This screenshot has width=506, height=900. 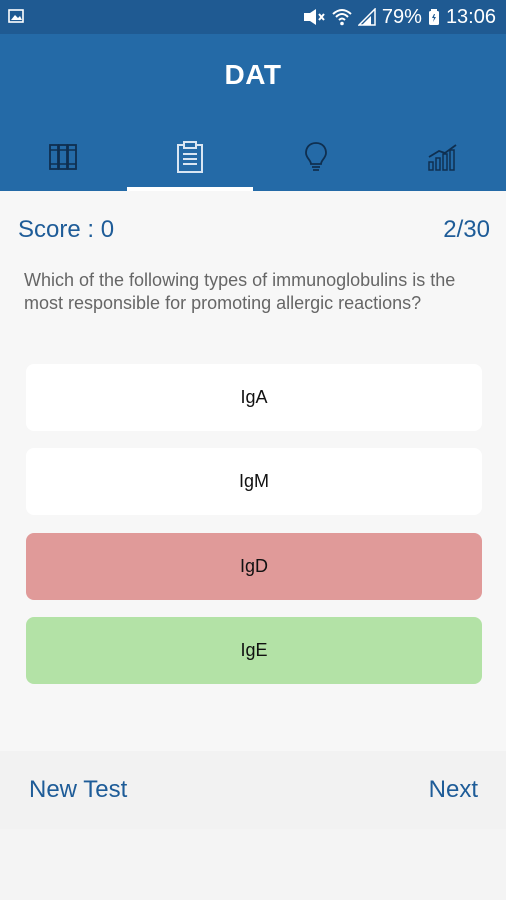 I want to click on answer-label: IgE, so click(x=254, y=650).